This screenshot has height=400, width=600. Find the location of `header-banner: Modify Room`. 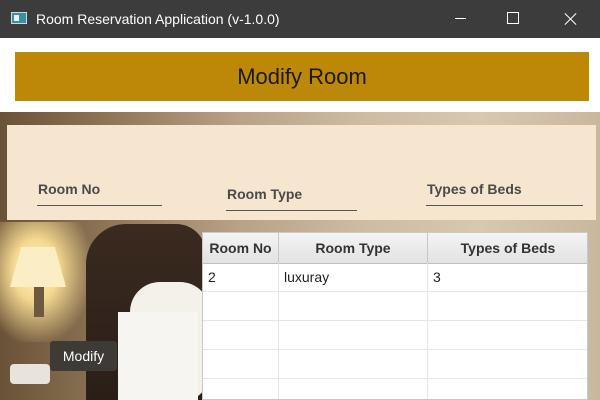

header-banner: Modify Room is located at coordinates (302, 76).